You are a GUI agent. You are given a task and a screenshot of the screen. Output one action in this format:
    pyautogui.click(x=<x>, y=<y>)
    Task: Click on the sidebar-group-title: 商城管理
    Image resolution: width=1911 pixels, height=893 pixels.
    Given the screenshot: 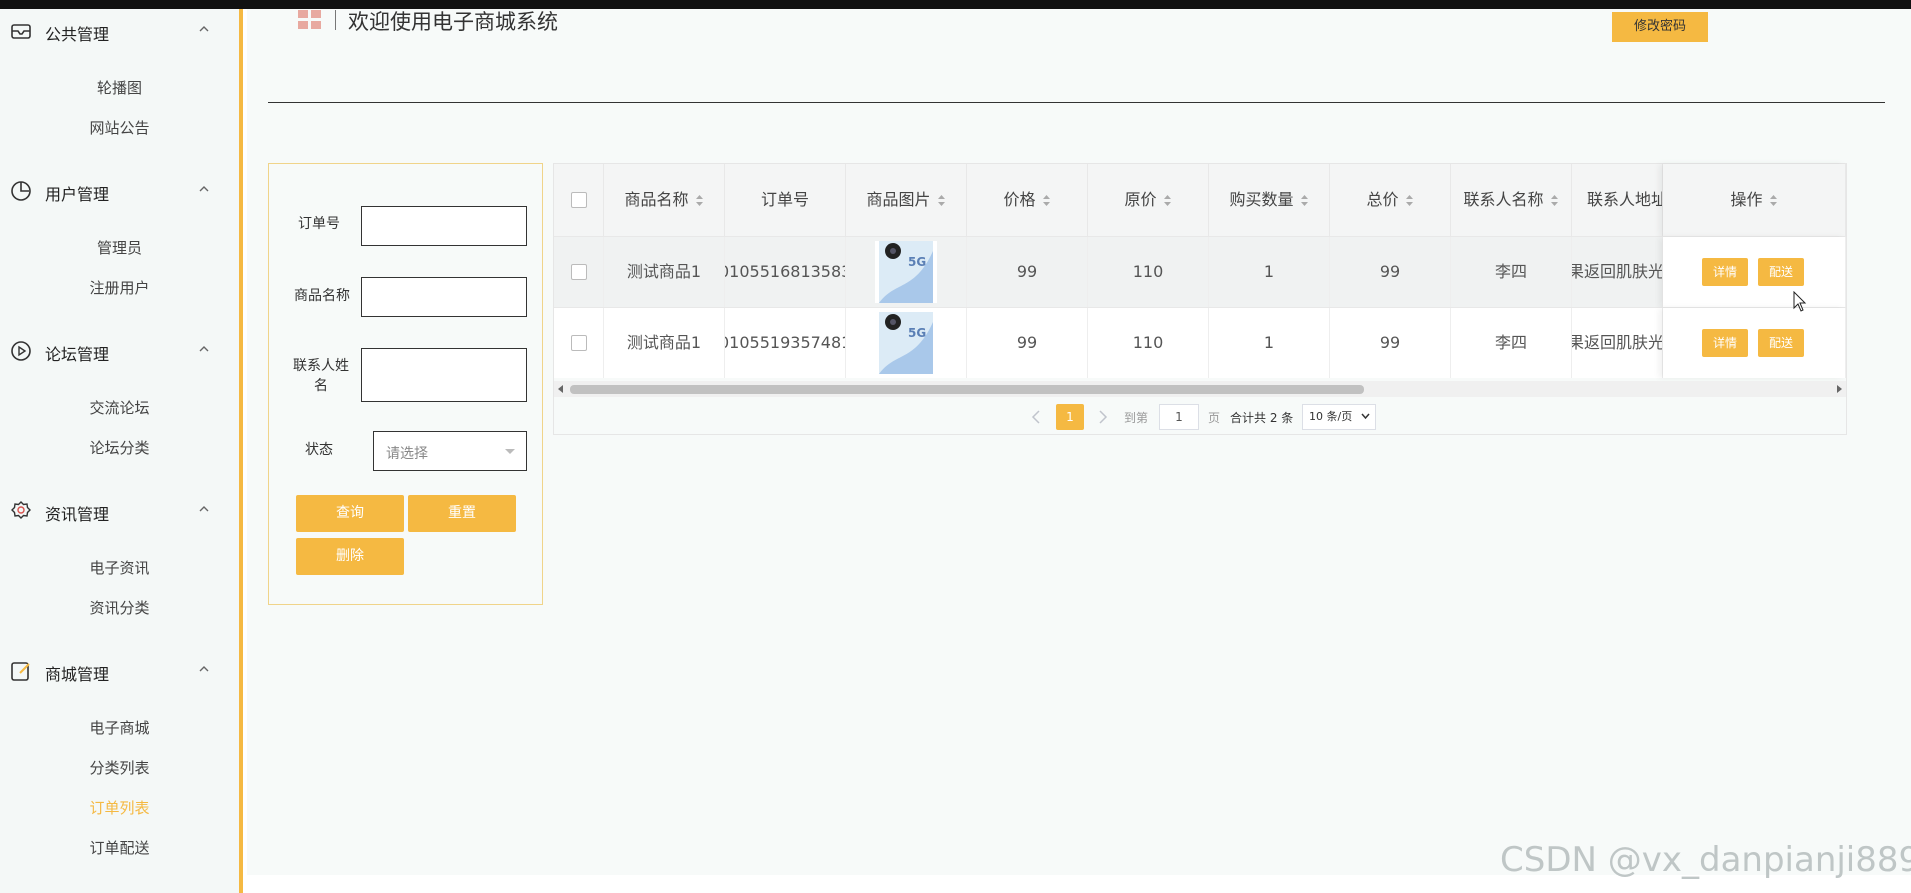 What is the action you would take?
    pyautogui.click(x=77, y=674)
    